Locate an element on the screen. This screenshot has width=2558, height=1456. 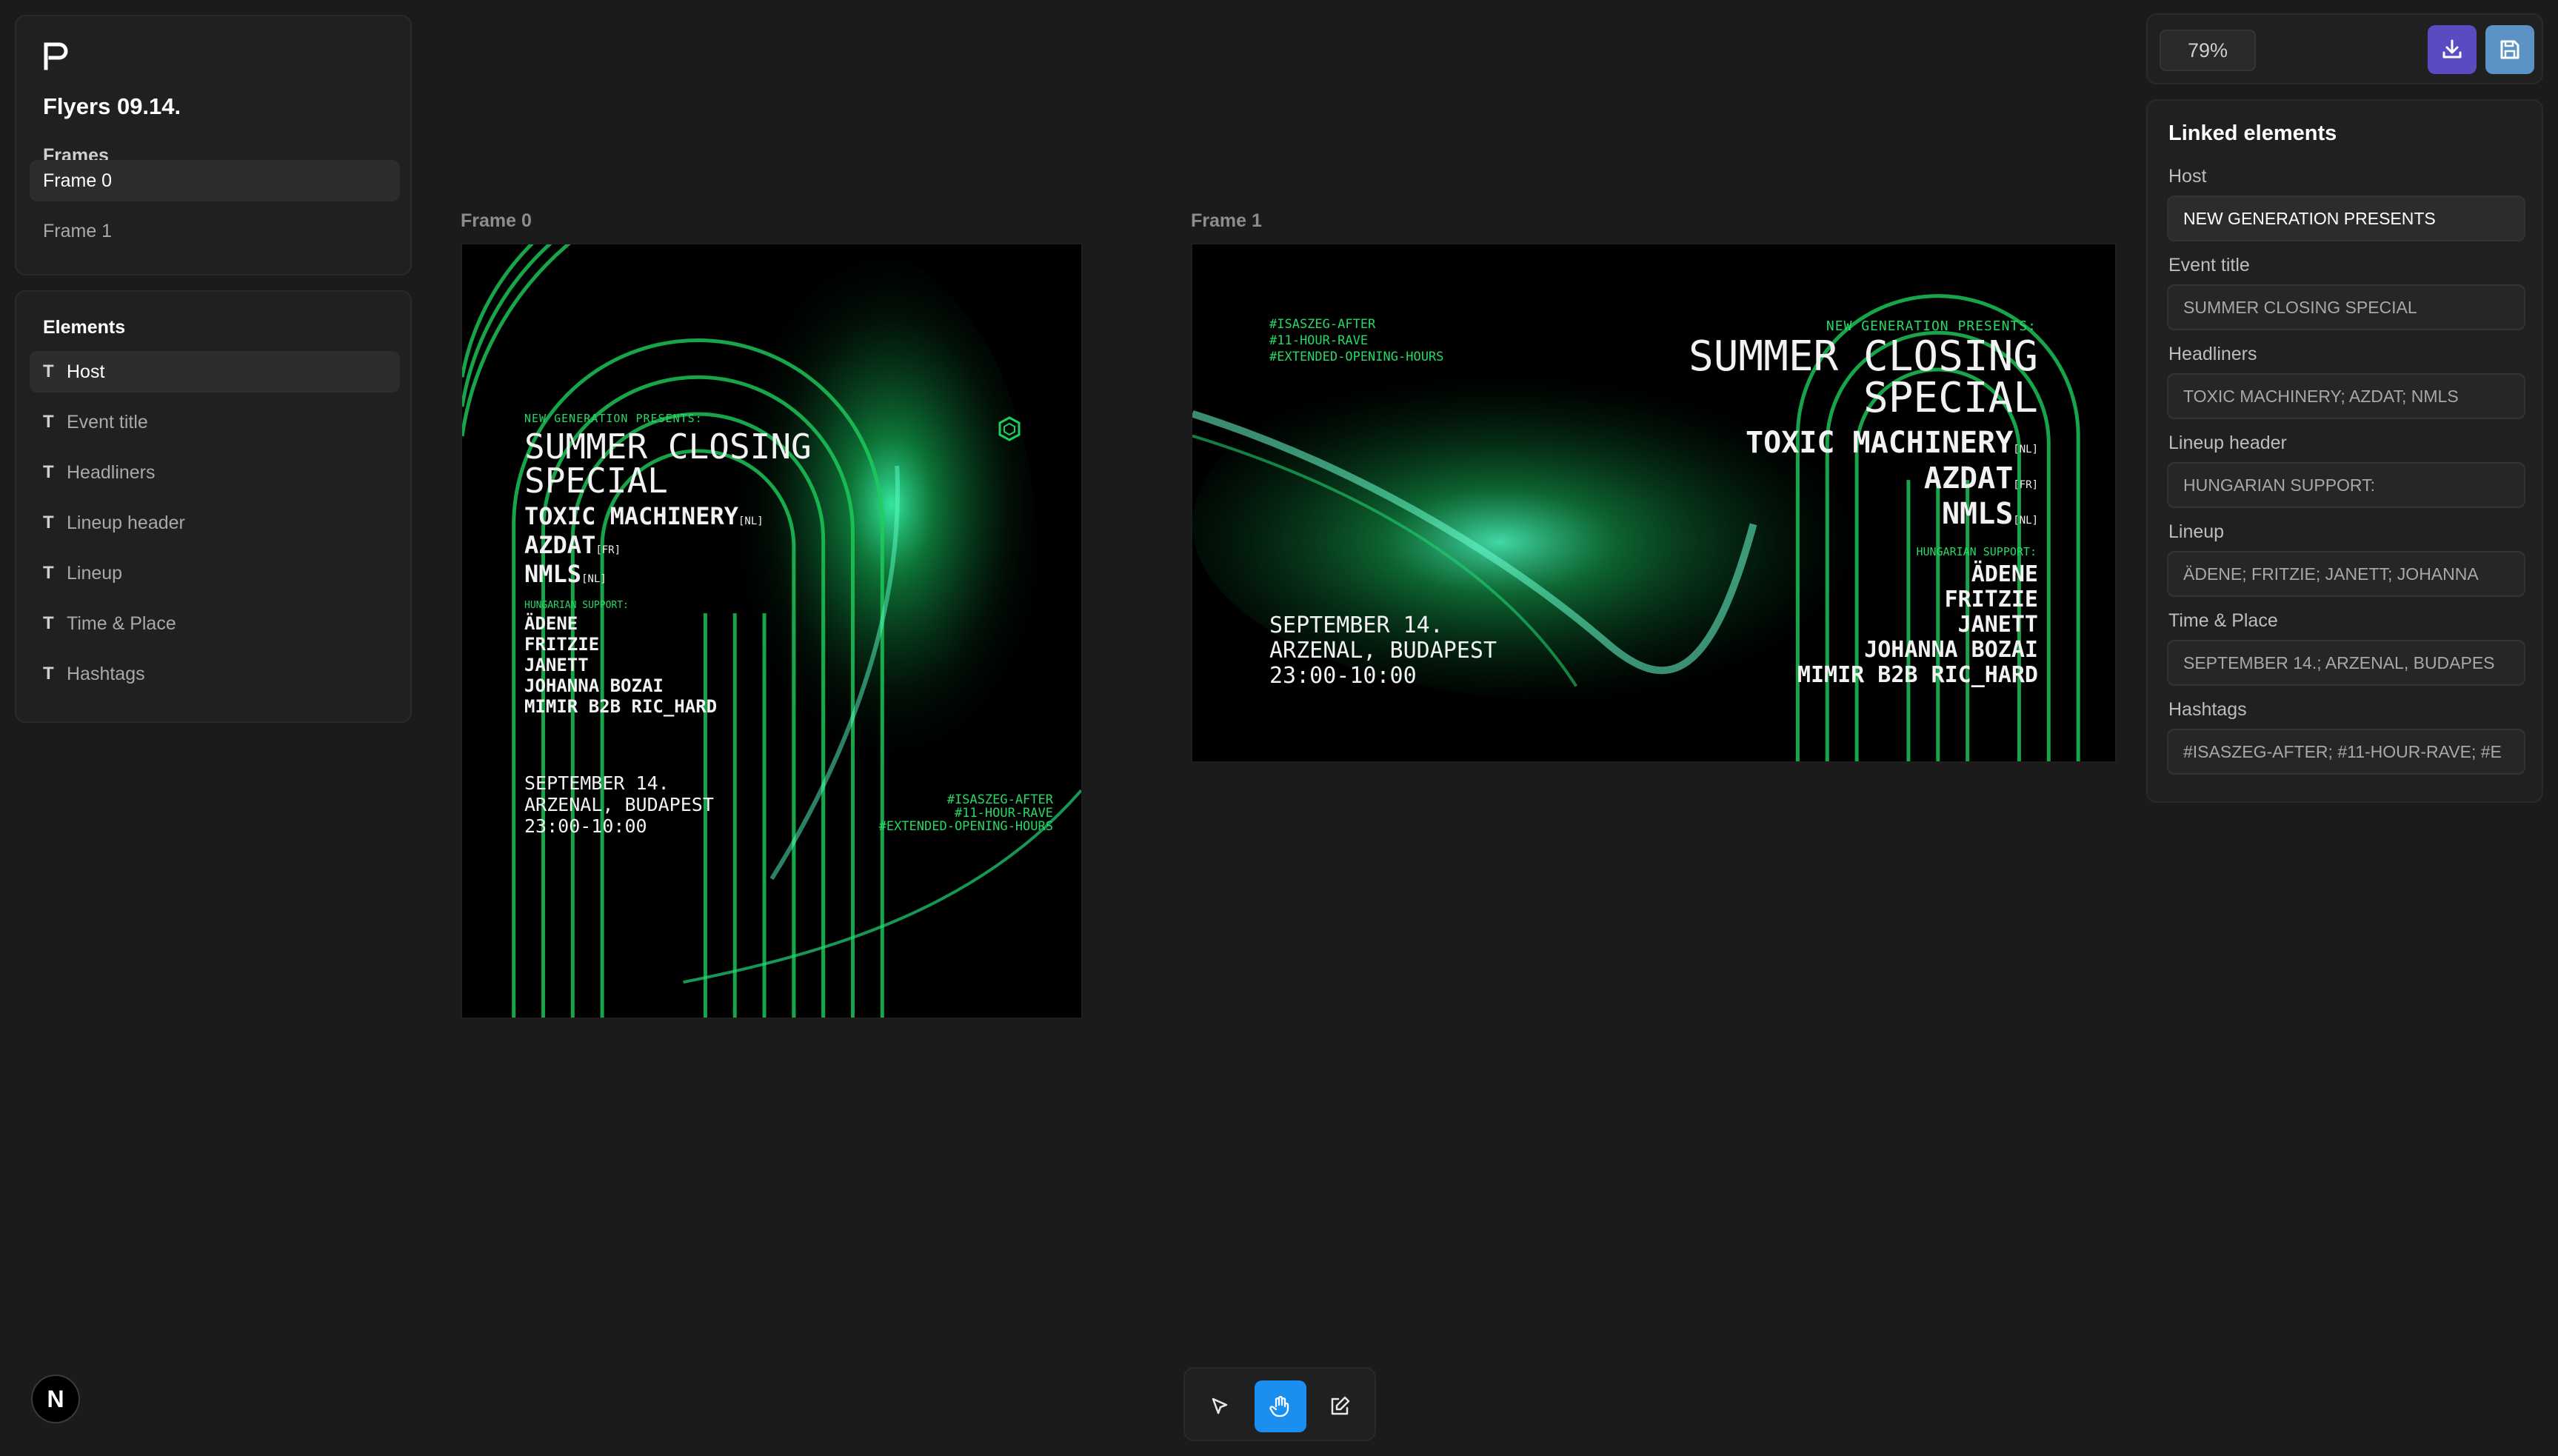
cursor-icon is located at coordinates (1220, 1406).